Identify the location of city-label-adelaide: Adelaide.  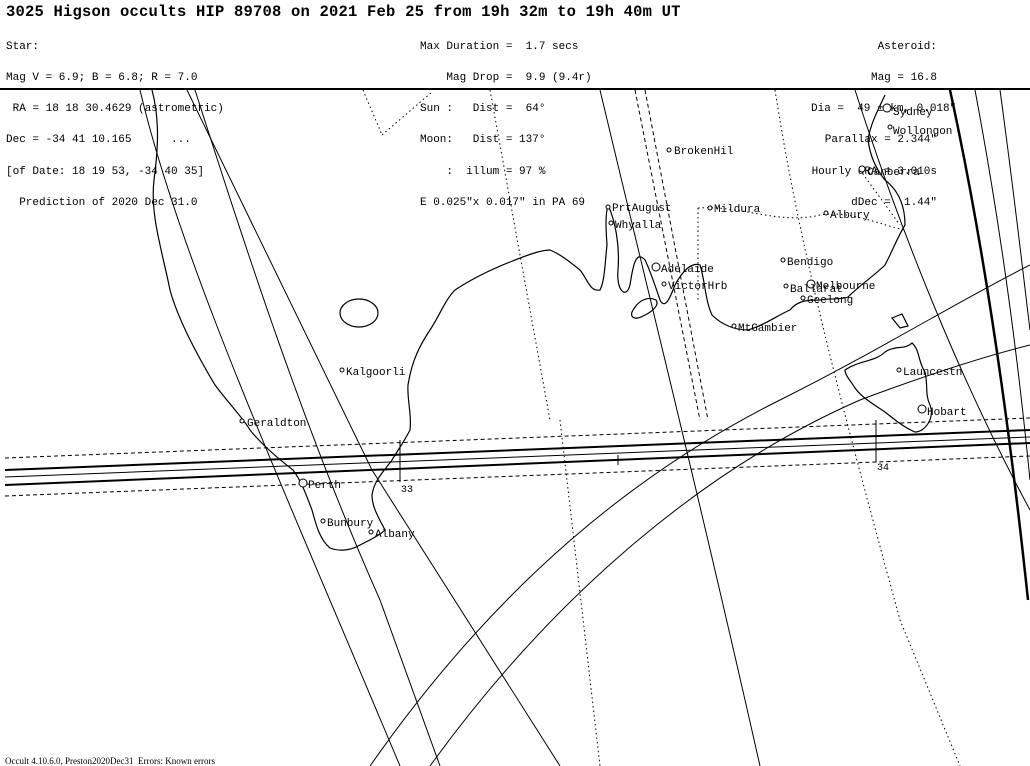
(687, 270).